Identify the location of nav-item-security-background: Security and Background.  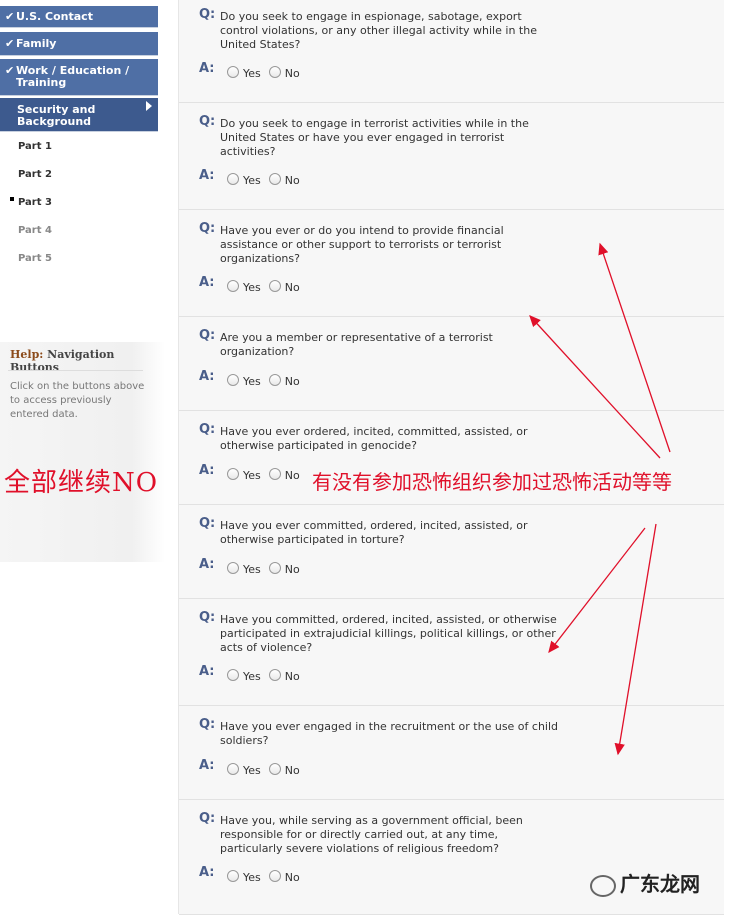
(79, 115).